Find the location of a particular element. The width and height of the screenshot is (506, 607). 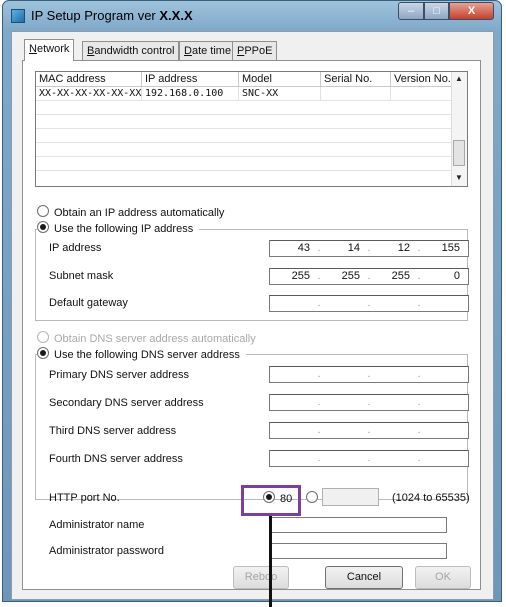

http-port-label: HTTP port No. is located at coordinates (84, 498).